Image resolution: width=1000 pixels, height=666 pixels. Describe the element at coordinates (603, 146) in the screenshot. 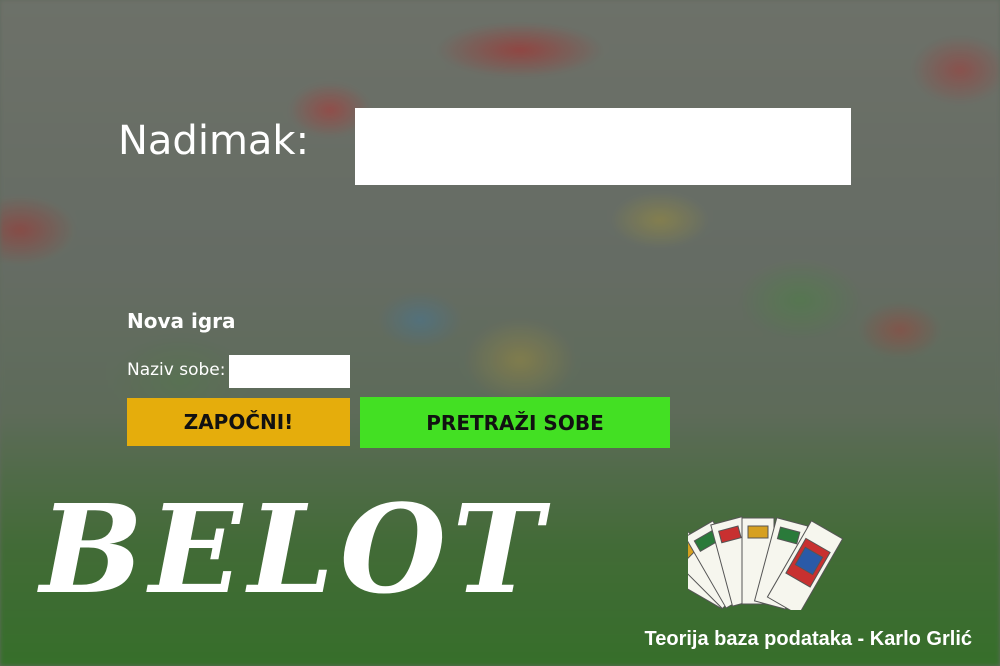

I see `nickname-input` at that location.